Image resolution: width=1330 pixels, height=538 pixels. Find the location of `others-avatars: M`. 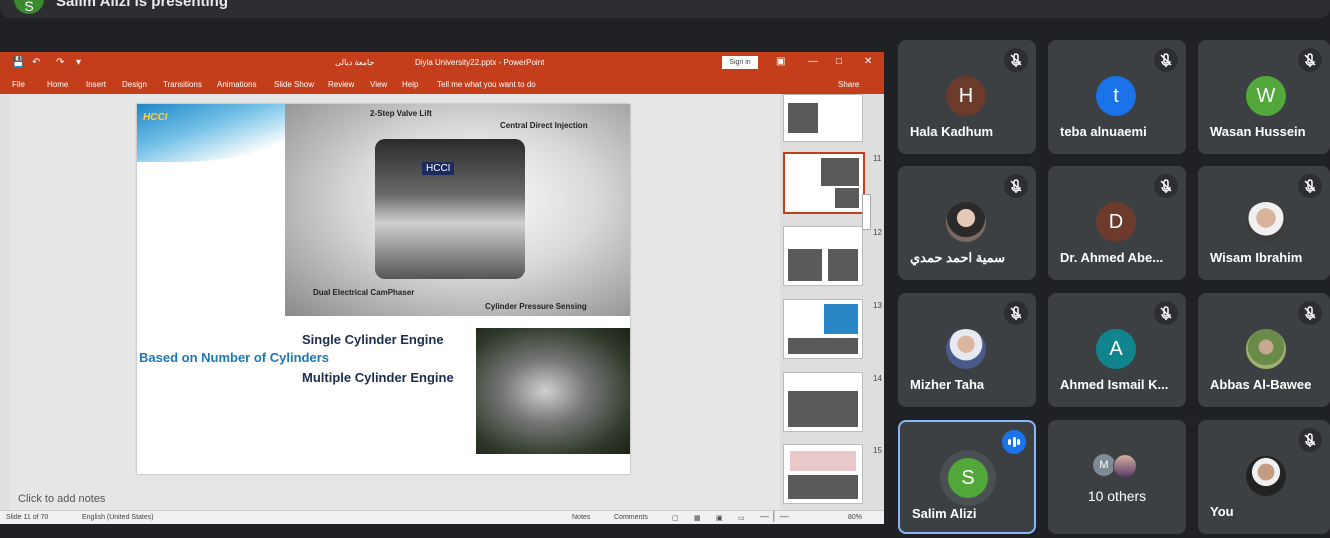

others-avatars: M is located at coordinates (1118, 466).